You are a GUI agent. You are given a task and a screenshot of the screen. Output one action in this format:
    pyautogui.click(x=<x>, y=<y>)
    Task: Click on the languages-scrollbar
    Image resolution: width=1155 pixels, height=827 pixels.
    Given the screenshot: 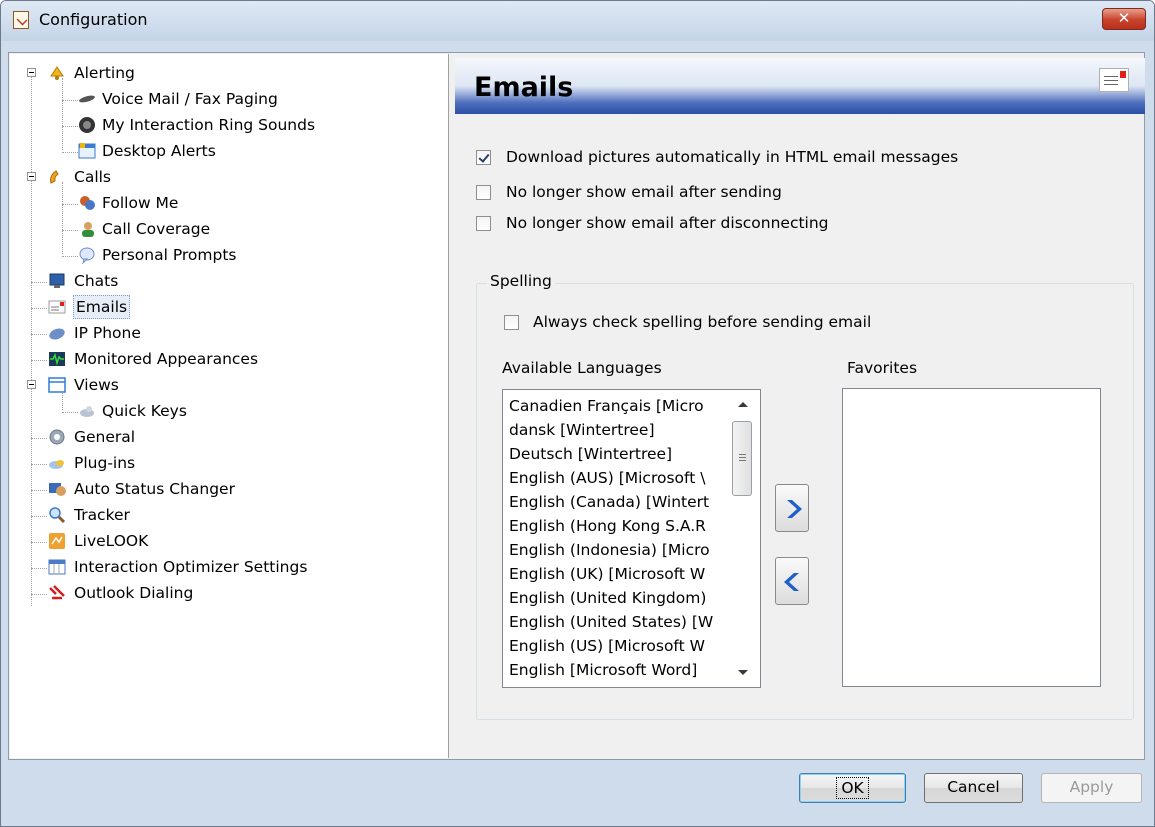 What is the action you would take?
    pyautogui.click(x=744, y=539)
    